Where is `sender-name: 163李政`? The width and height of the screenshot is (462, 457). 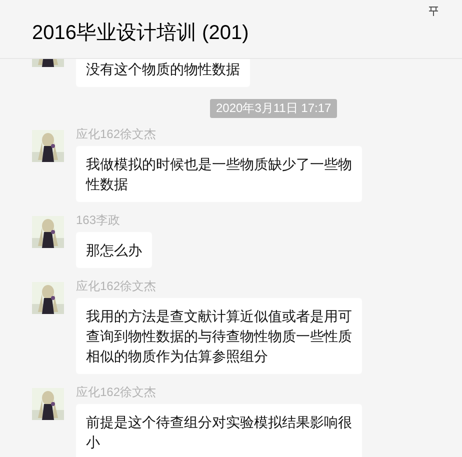
sender-name: 163李政 is located at coordinates (98, 220).